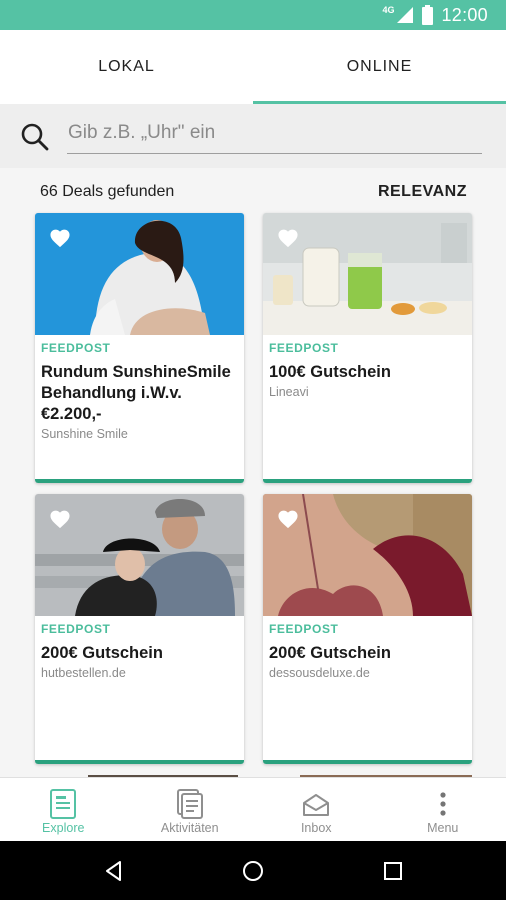  What do you see at coordinates (319, 673) in the screenshot?
I see `deal-merchant: dessousdeluxe.de` at bounding box center [319, 673].